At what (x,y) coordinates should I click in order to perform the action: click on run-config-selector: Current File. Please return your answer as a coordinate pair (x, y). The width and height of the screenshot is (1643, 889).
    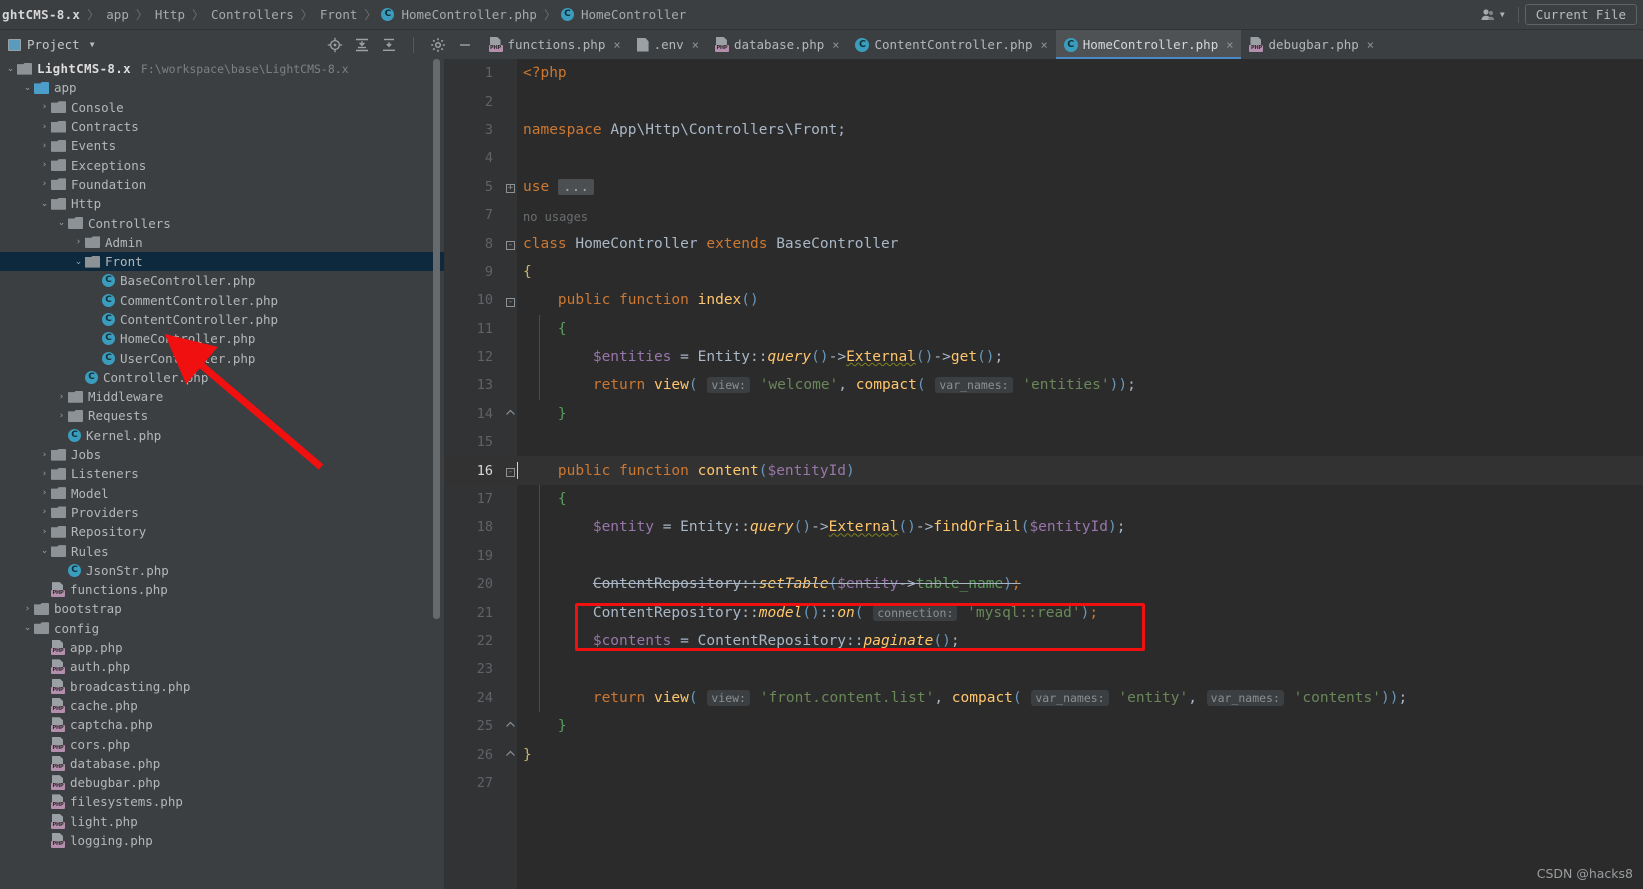
    Looking at the image, I should click on (1580, 14).